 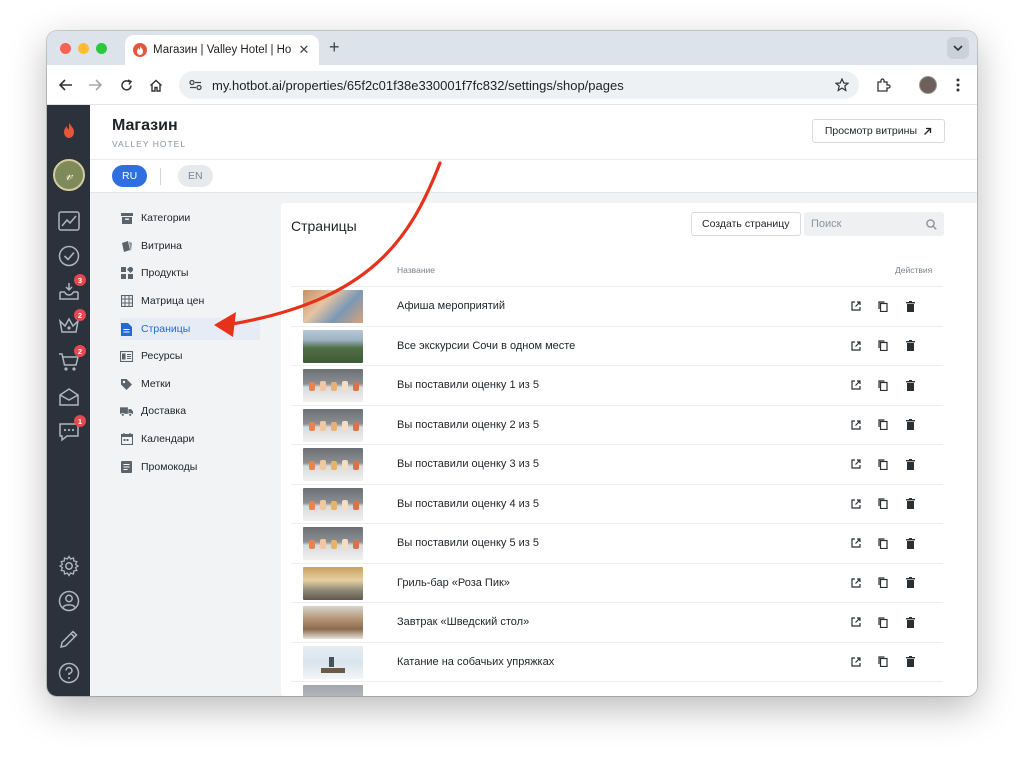 I want to click on lang-ru-button: RU, so click(x=130, y=176).